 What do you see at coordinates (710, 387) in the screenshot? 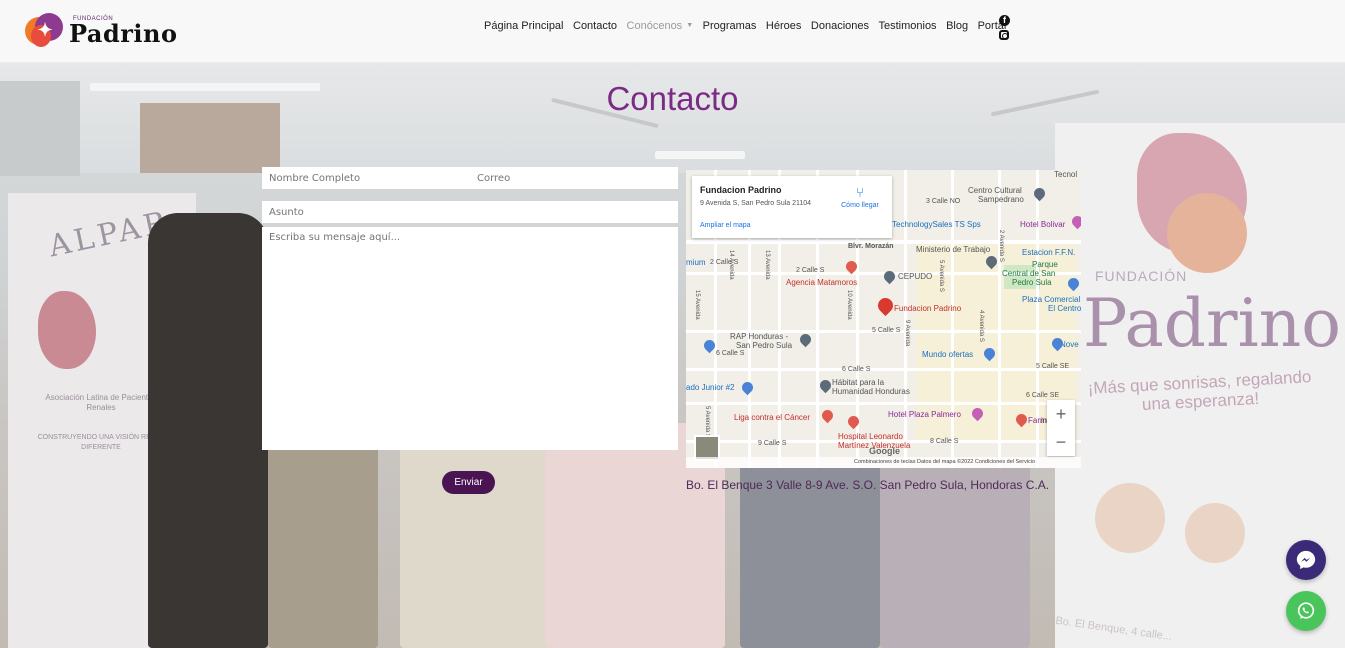
I see `map-label: ado Junior #2` at bounding box center [710, 387].